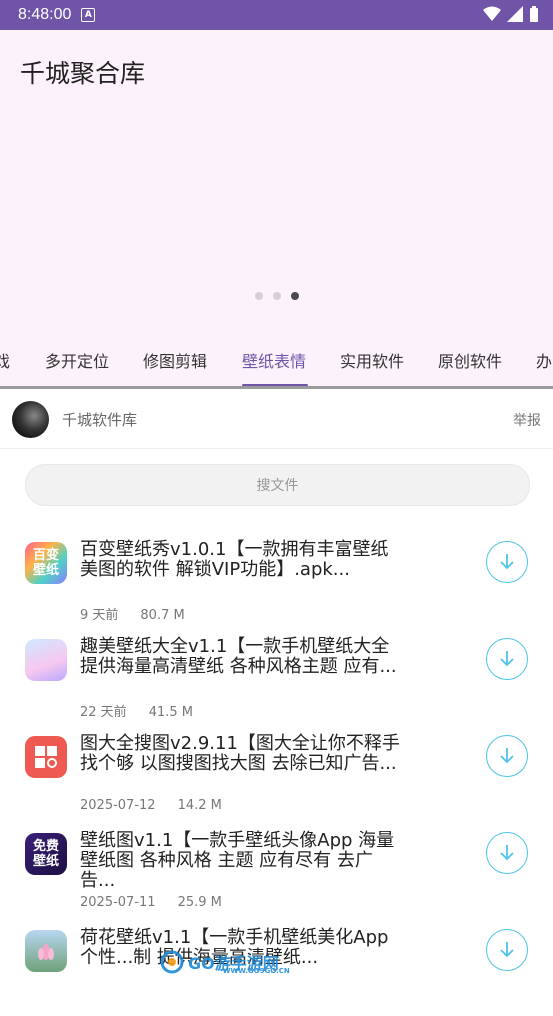 This screenshot has height=1016, width=553. I want to click on tab-game: 戏, so click(5, 360).